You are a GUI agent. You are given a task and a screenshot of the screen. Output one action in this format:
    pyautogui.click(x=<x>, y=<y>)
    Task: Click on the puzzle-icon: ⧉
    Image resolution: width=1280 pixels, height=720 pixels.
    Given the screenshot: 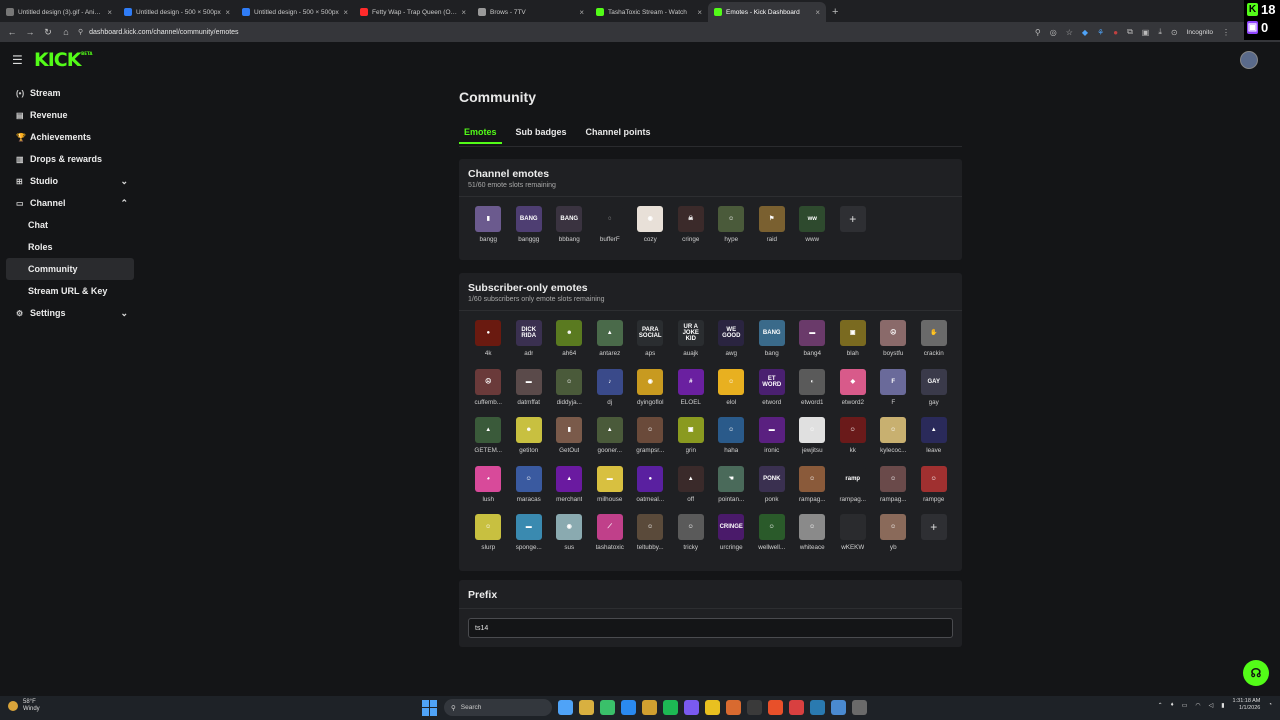 What is the action you would take?
    pyautogui.click(x=1130, y=32)
    